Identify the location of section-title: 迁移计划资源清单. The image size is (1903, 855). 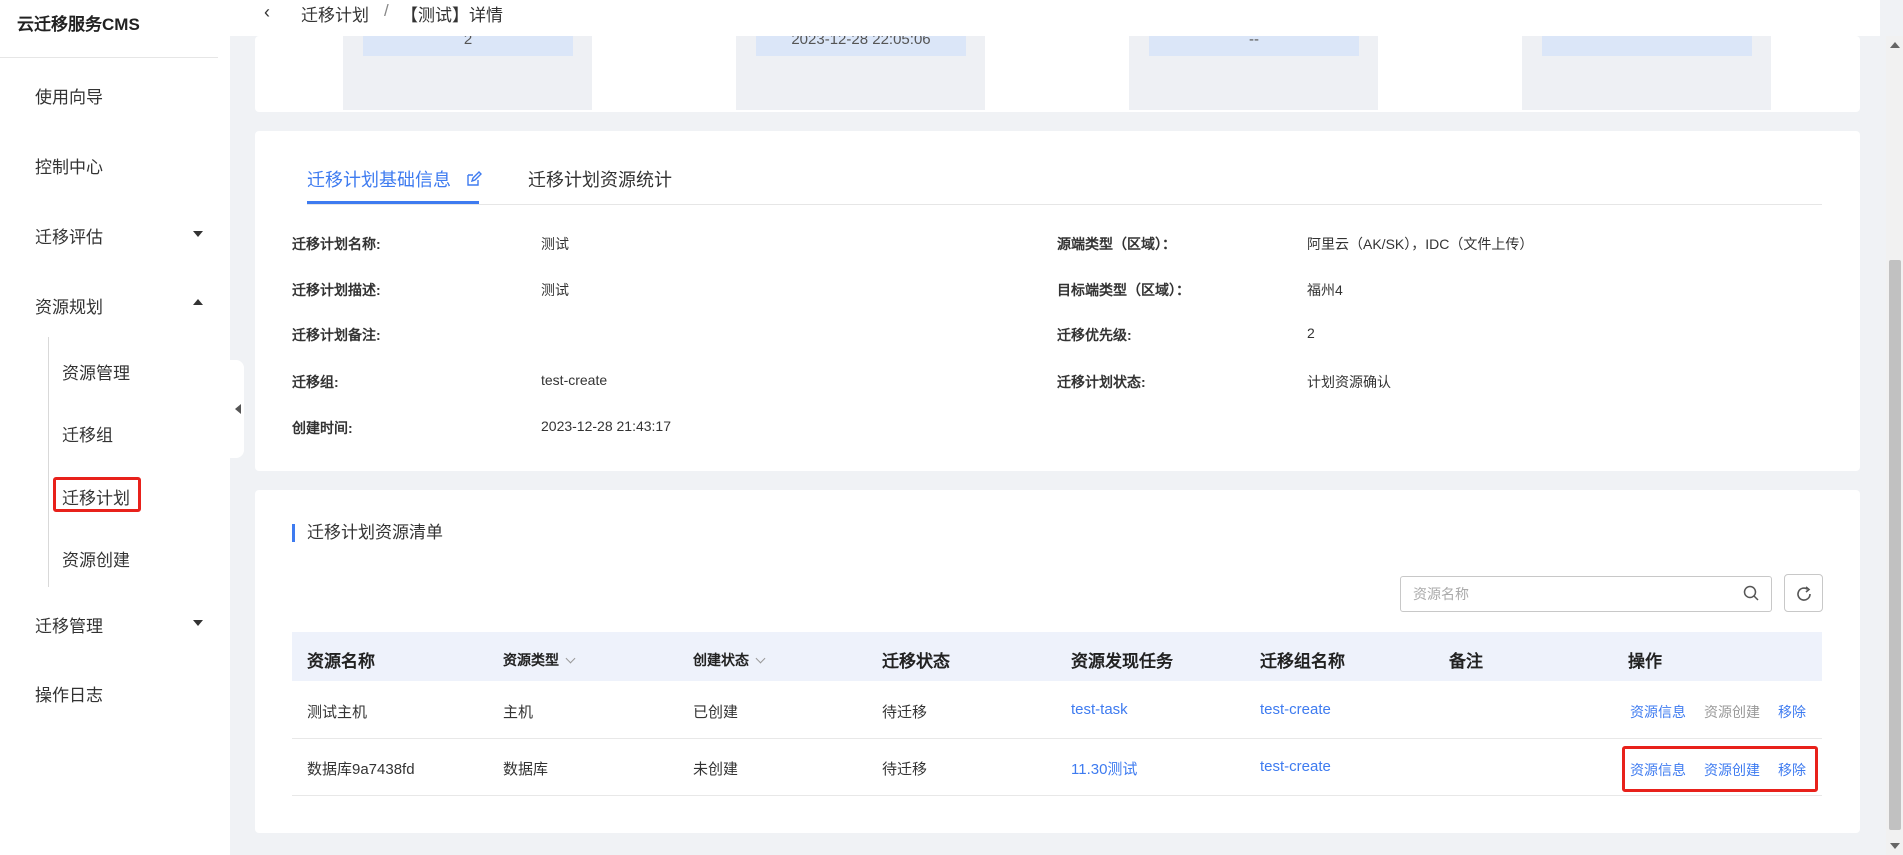
(367, 533).